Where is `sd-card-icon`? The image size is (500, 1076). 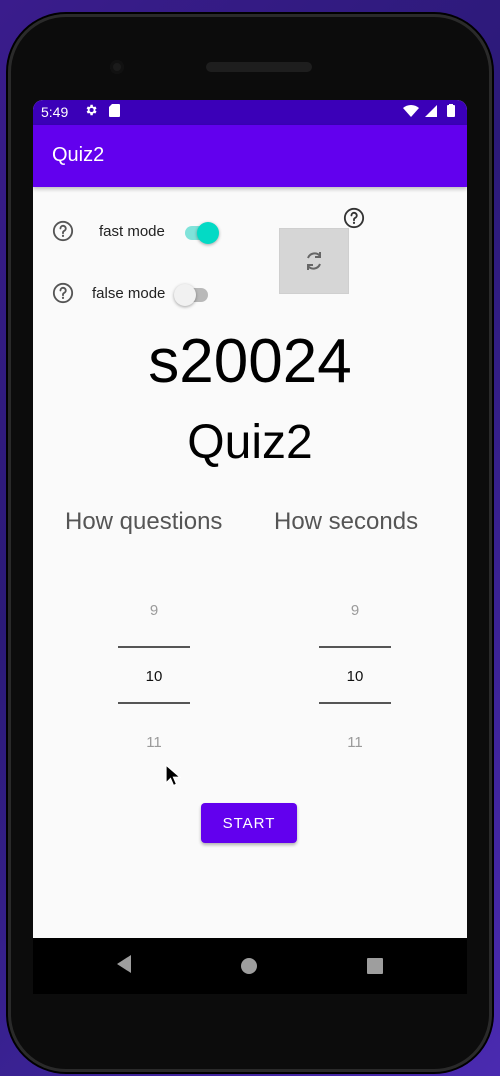
sd-card-icon is located at coordinates (114, 110).